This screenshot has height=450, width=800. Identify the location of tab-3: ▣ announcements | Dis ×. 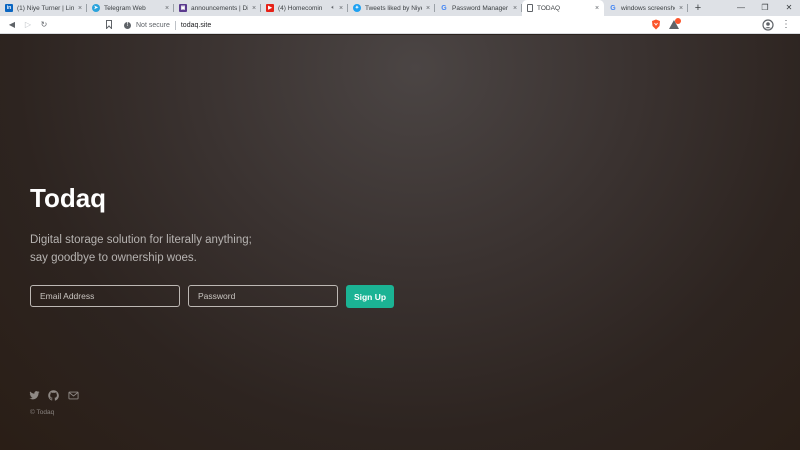
(217, 8).